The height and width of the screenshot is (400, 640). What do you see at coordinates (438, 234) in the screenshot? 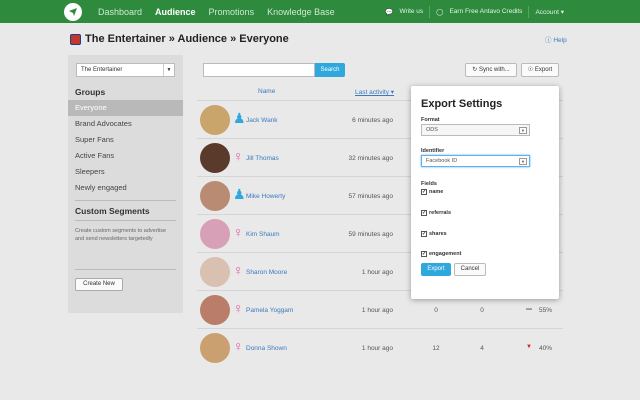
I see `field-label: shares` at bounding box center [438, 234].